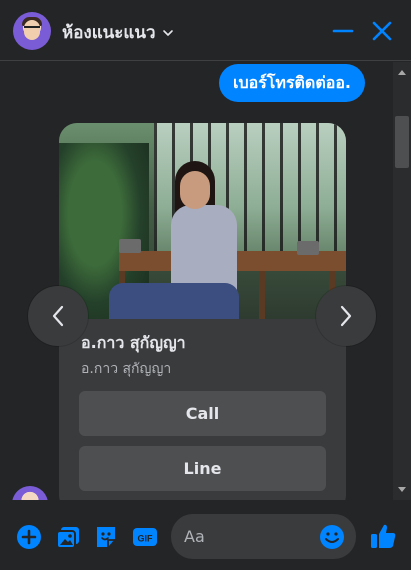 The image size is (411, 570). Describe the element at coordinates (291, 83) in the screenshot. I see `outgoing-message: เบอร์โทรติดต่ออ.` at that location.